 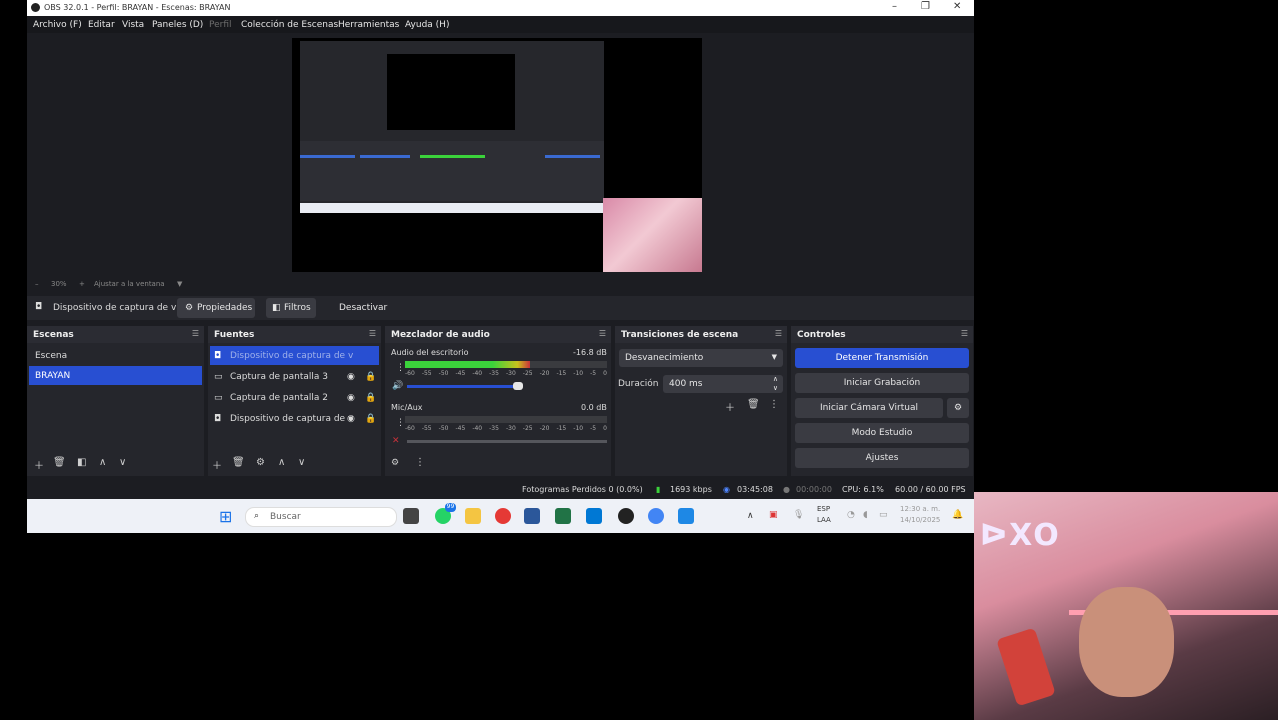 I want to click on mic-icon: 🎙, so click(x=798, y=515).